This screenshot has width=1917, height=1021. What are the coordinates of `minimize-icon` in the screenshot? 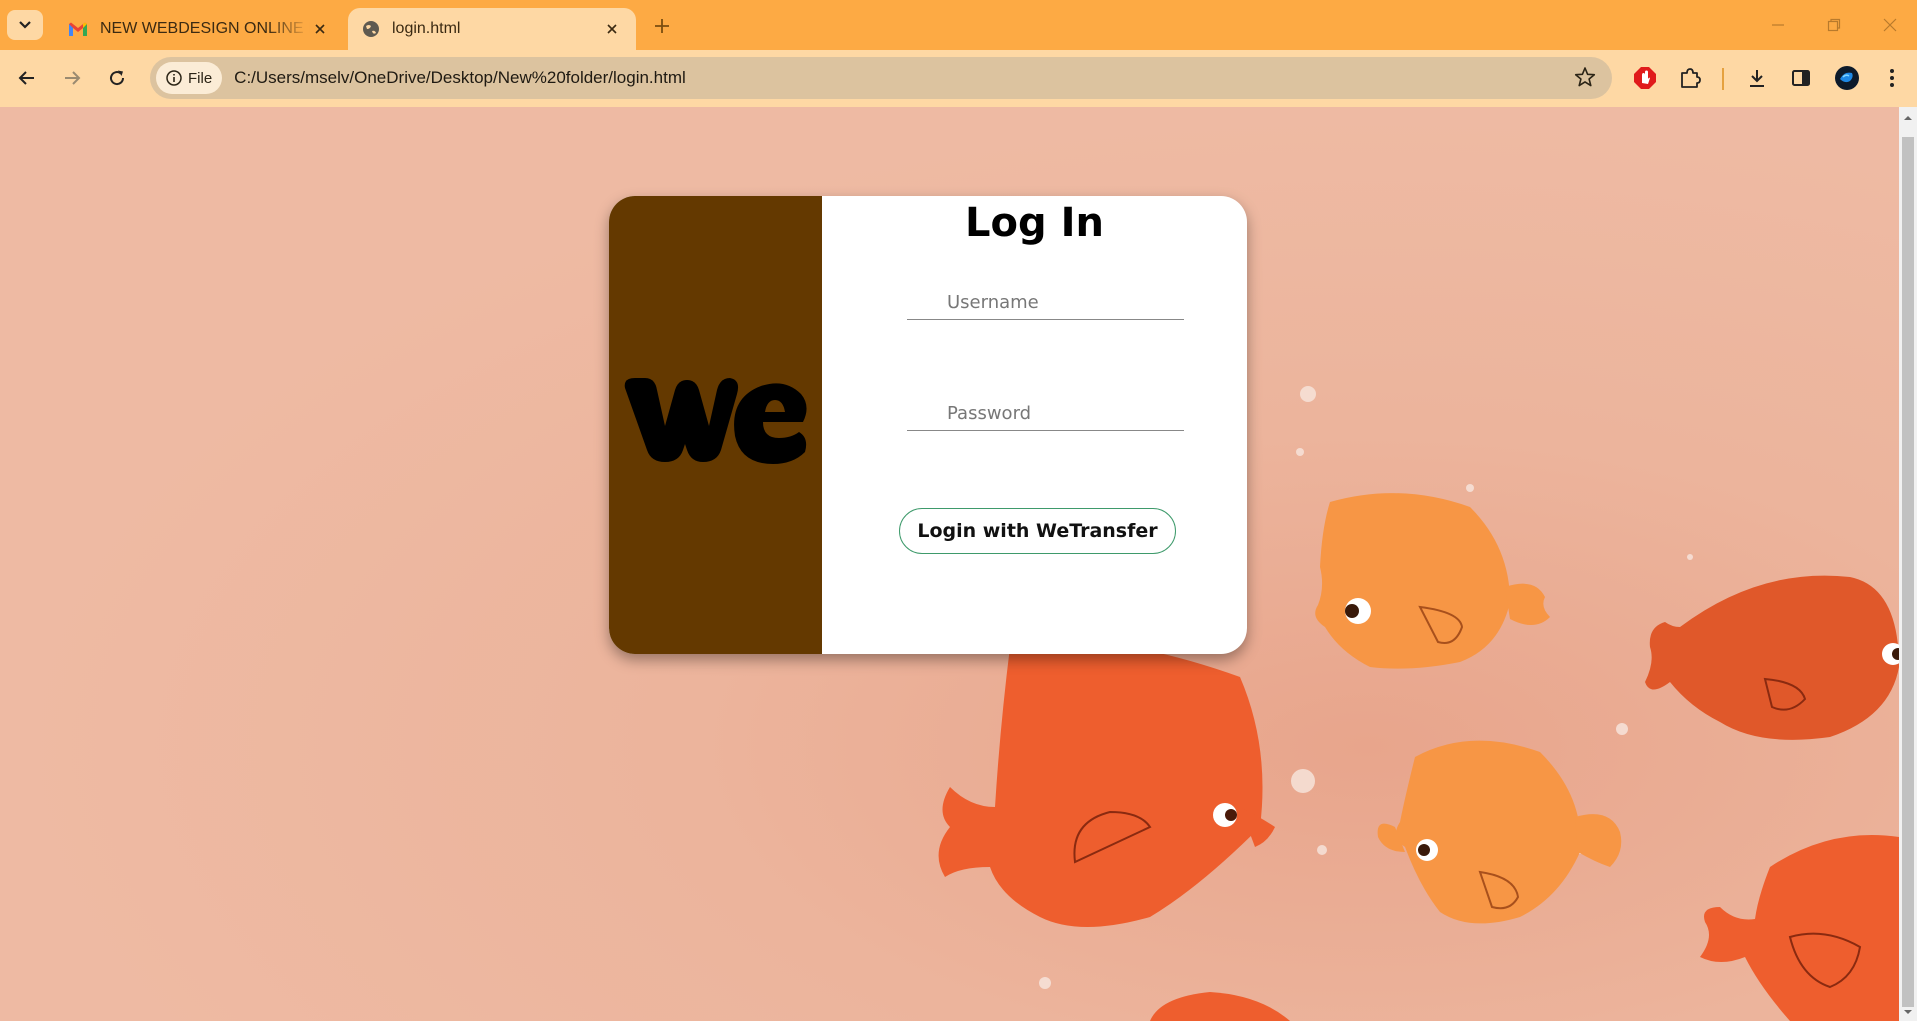 It's located at (1778, 25).